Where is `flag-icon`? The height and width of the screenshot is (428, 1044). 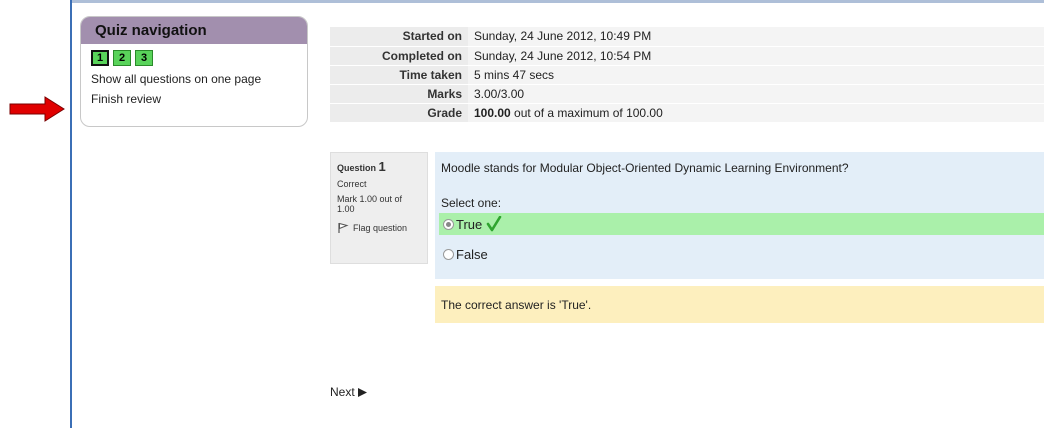 flag-icon is located at coordinates (343, 227).